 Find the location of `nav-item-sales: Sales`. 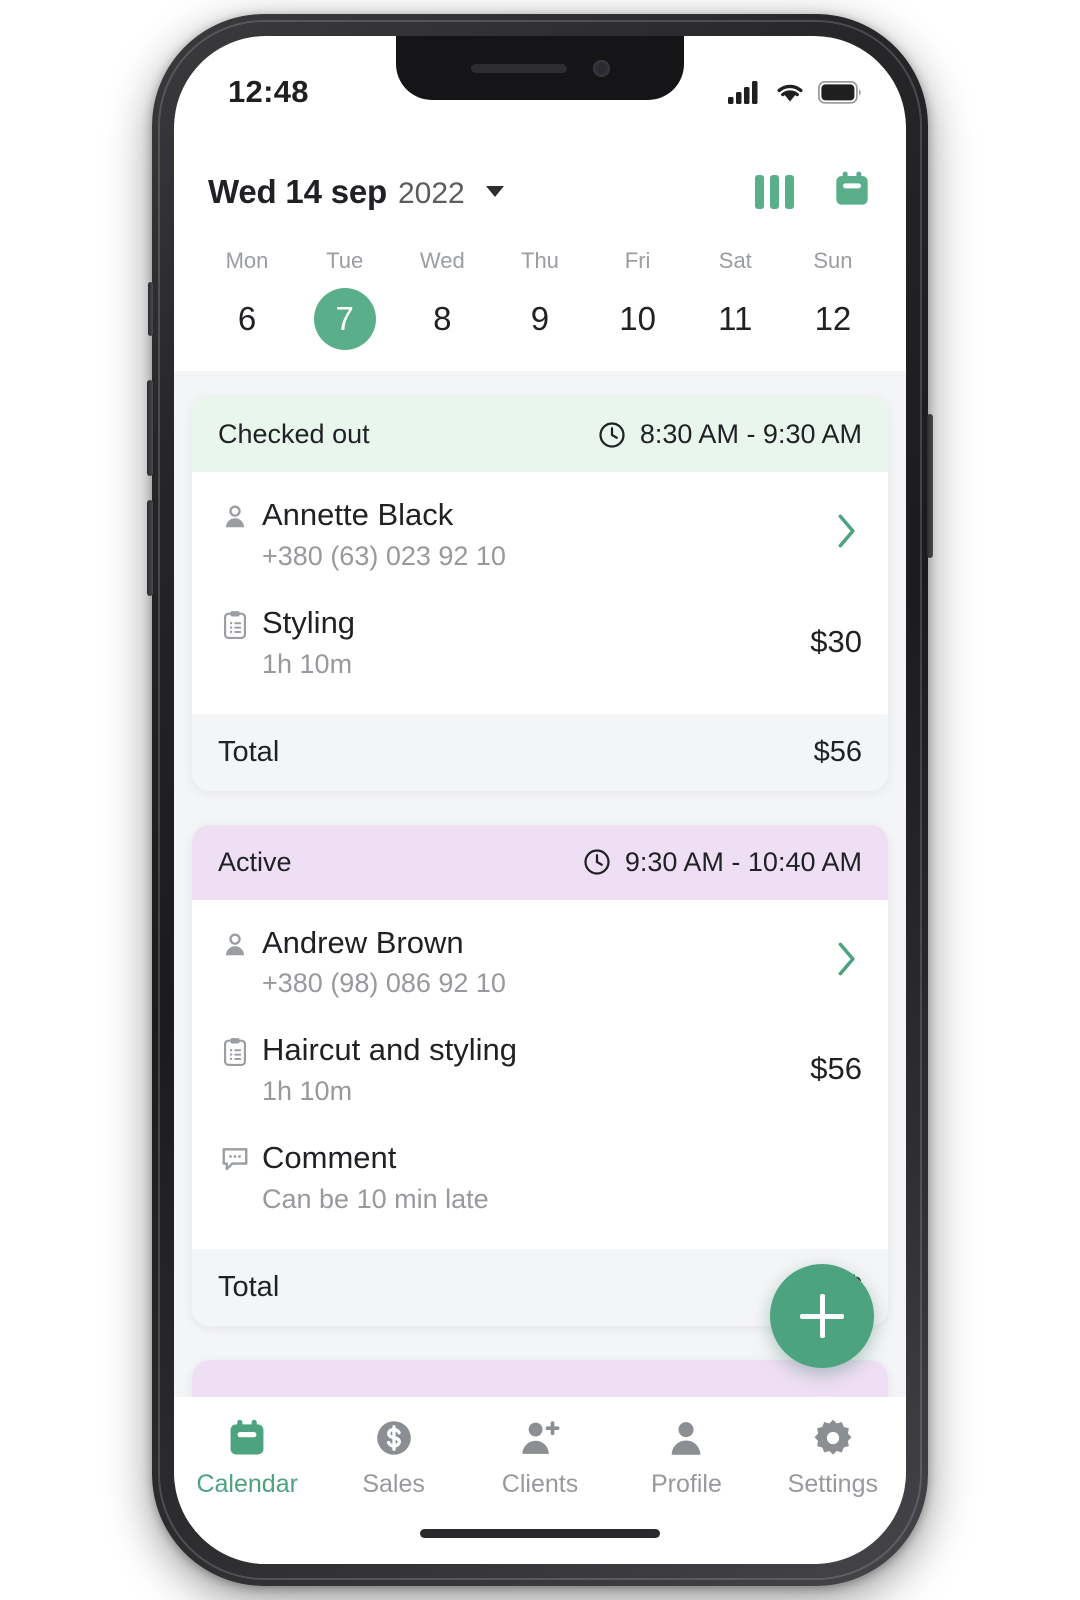

nav-item-sales: Sales is located at coordinates (393, 1457).